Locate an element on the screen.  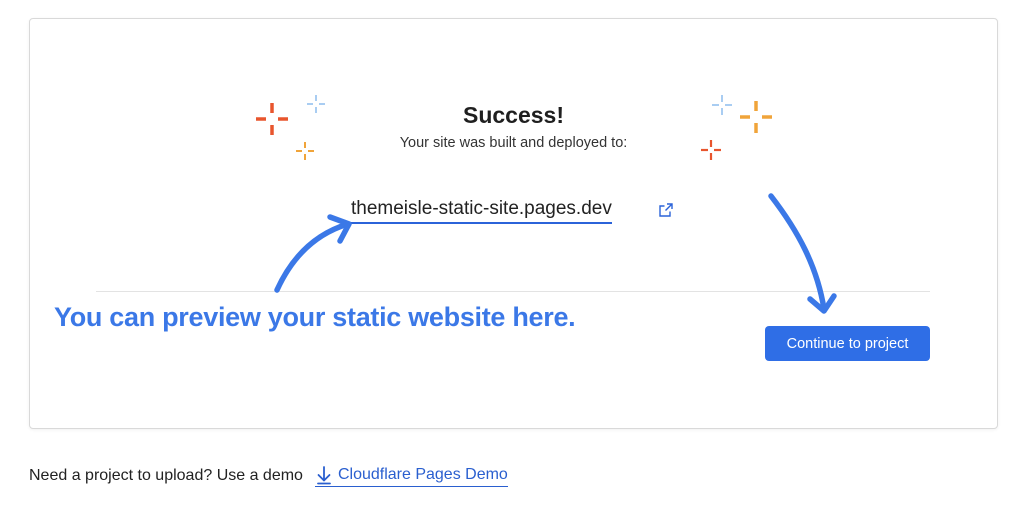
footer-prompt: Need a project to upload? Use a demo is located at coordinates (166, 475).